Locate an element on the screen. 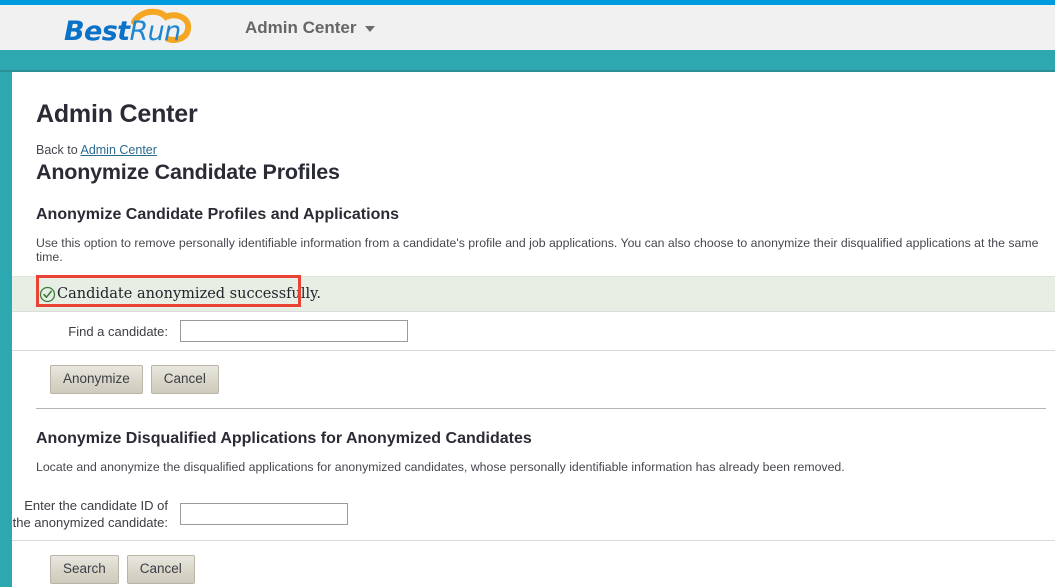 The height and width of the screenshot is (587, 1055). check-circle-icon is located at coordinates (47, 294).